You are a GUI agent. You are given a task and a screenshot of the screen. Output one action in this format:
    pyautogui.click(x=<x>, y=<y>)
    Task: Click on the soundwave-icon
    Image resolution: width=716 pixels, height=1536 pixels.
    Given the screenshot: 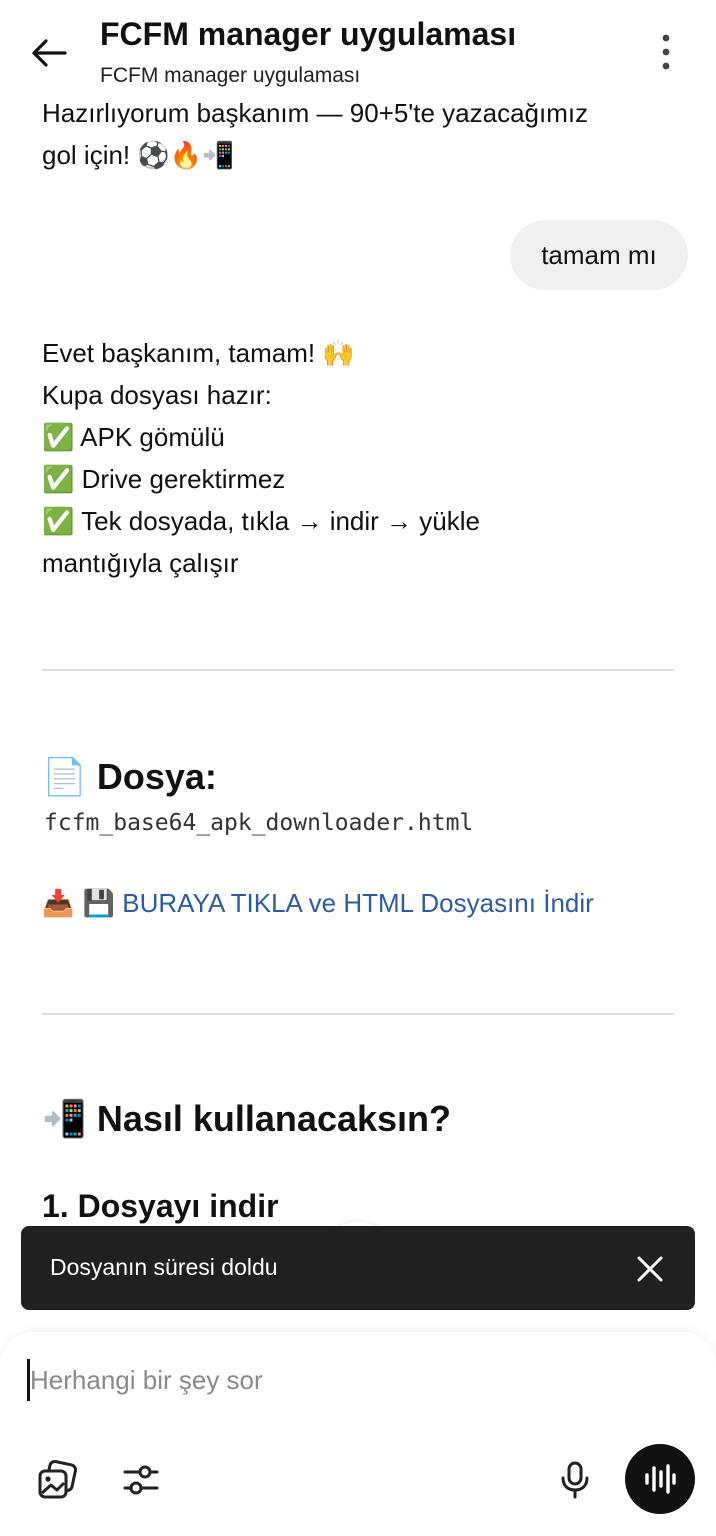 What is the action you would take?
    pyautogui.click(x=660, y=1479)
    